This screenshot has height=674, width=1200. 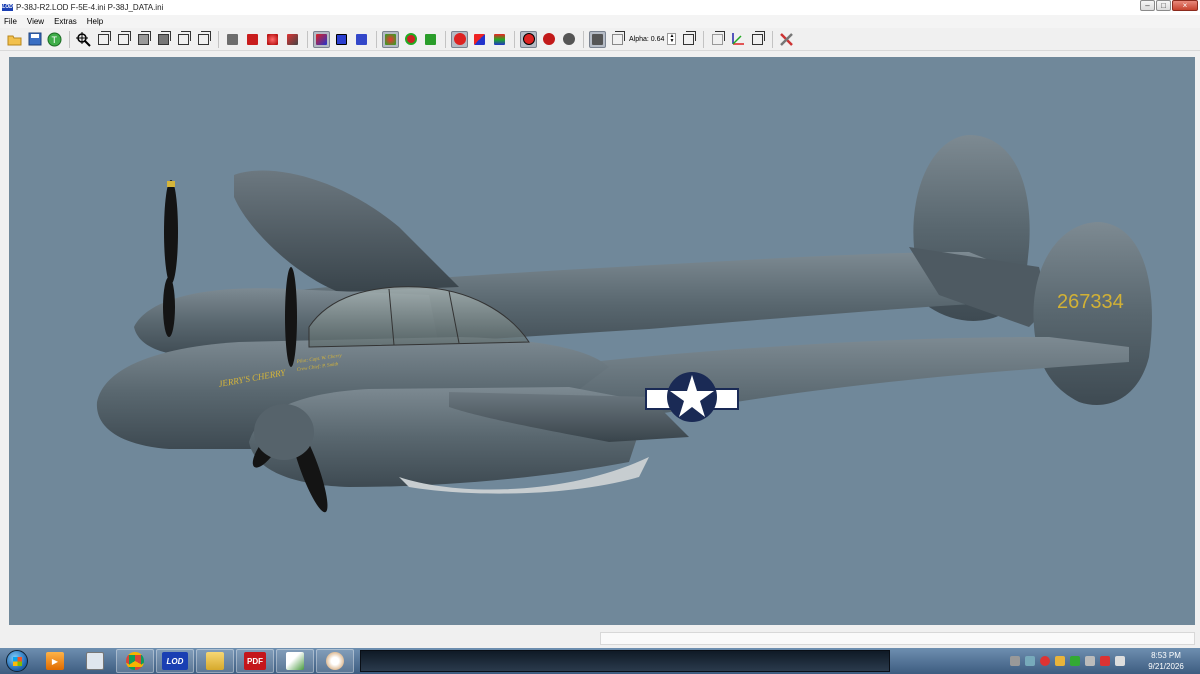 I want to click on tail-serial: 267334, so click(x=1090, y=302).